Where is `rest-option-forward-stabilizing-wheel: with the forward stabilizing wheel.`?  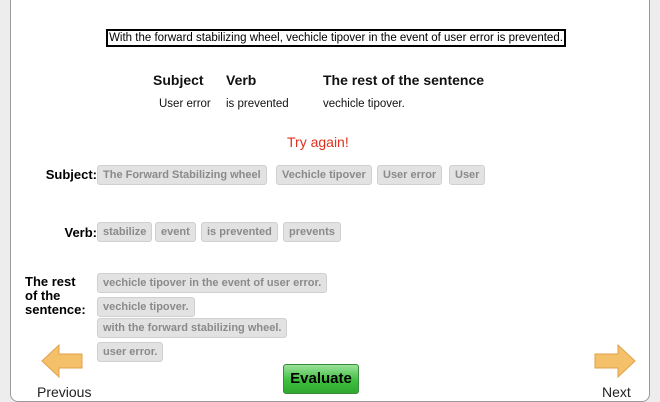 rest-option-forward-stabilizing-wheel: with the forward stabilizing wheel. is located at coordinates (192, 328).